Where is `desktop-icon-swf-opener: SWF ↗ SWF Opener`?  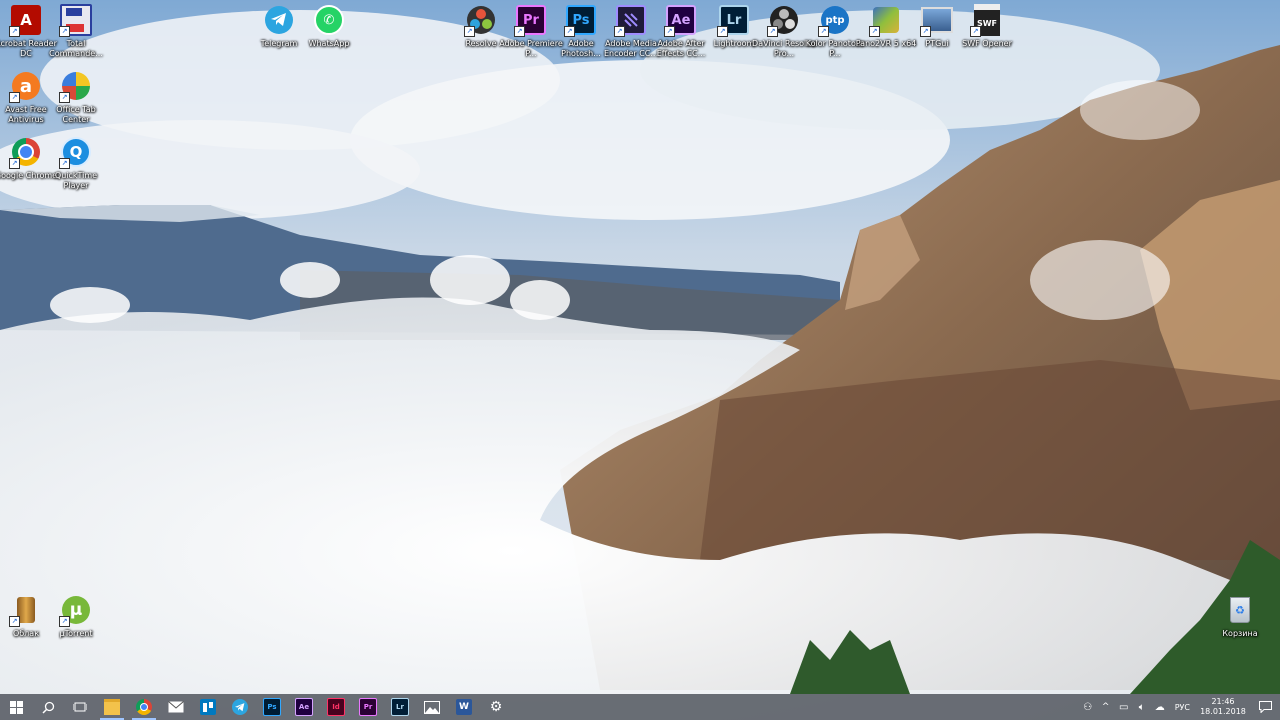
desktop-icon-swf-opener: SWF ↗ SWF Opener is located at coordinates (987, 26).